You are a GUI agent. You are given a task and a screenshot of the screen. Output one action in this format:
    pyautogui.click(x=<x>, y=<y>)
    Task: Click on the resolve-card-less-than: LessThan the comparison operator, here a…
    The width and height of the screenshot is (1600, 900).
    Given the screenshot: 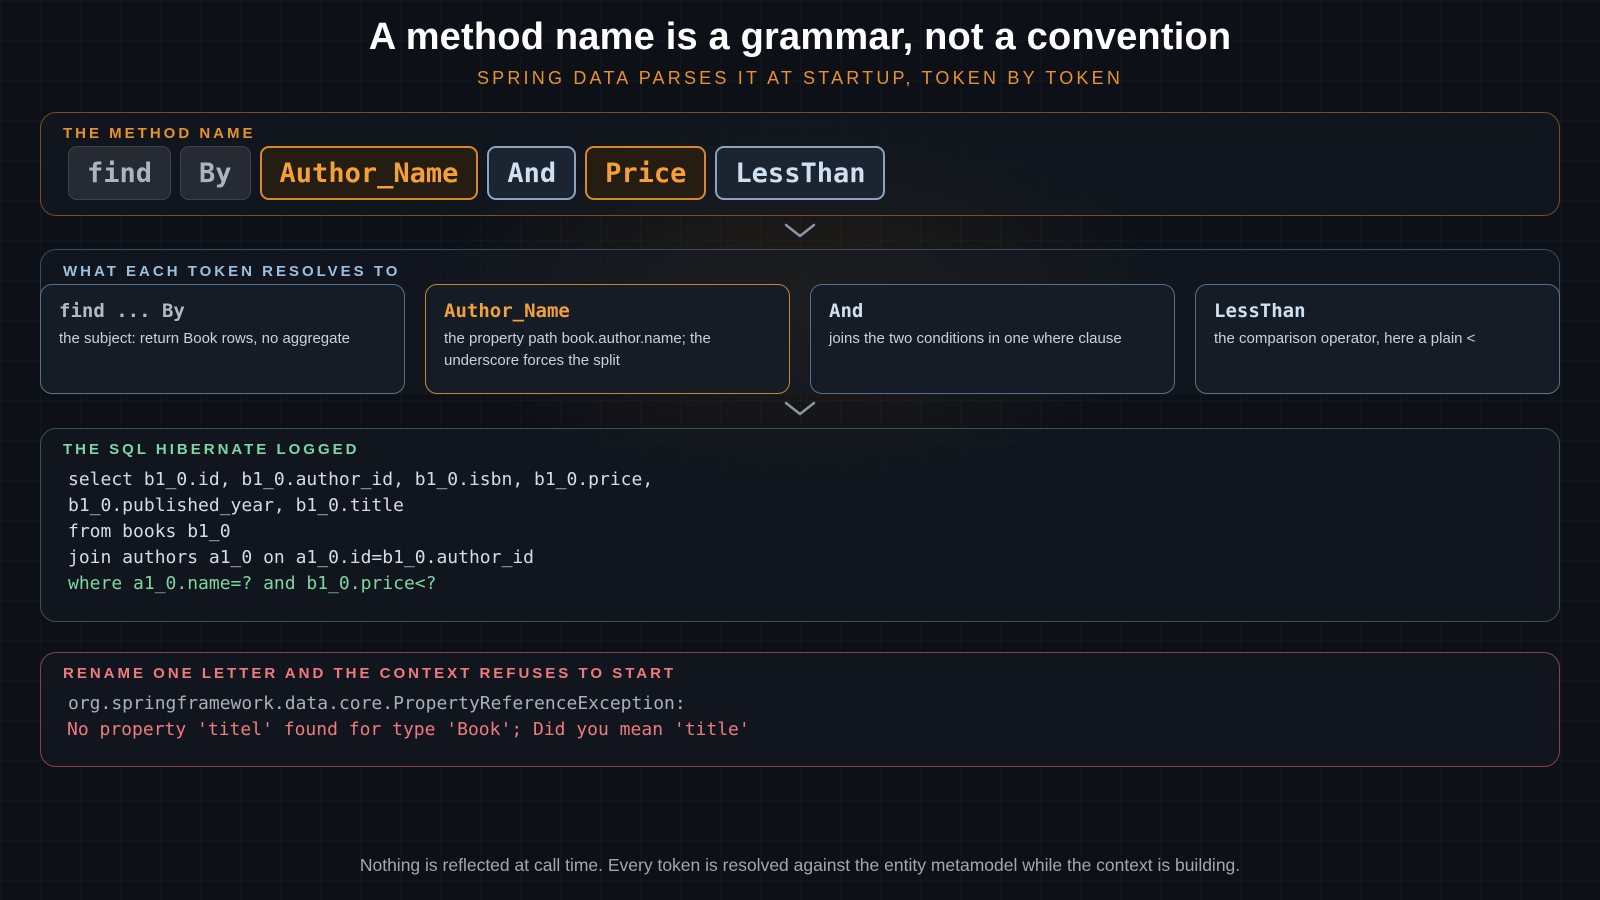 What is the action you would take?
    pyautogui.click(x=1377, y=339)
    